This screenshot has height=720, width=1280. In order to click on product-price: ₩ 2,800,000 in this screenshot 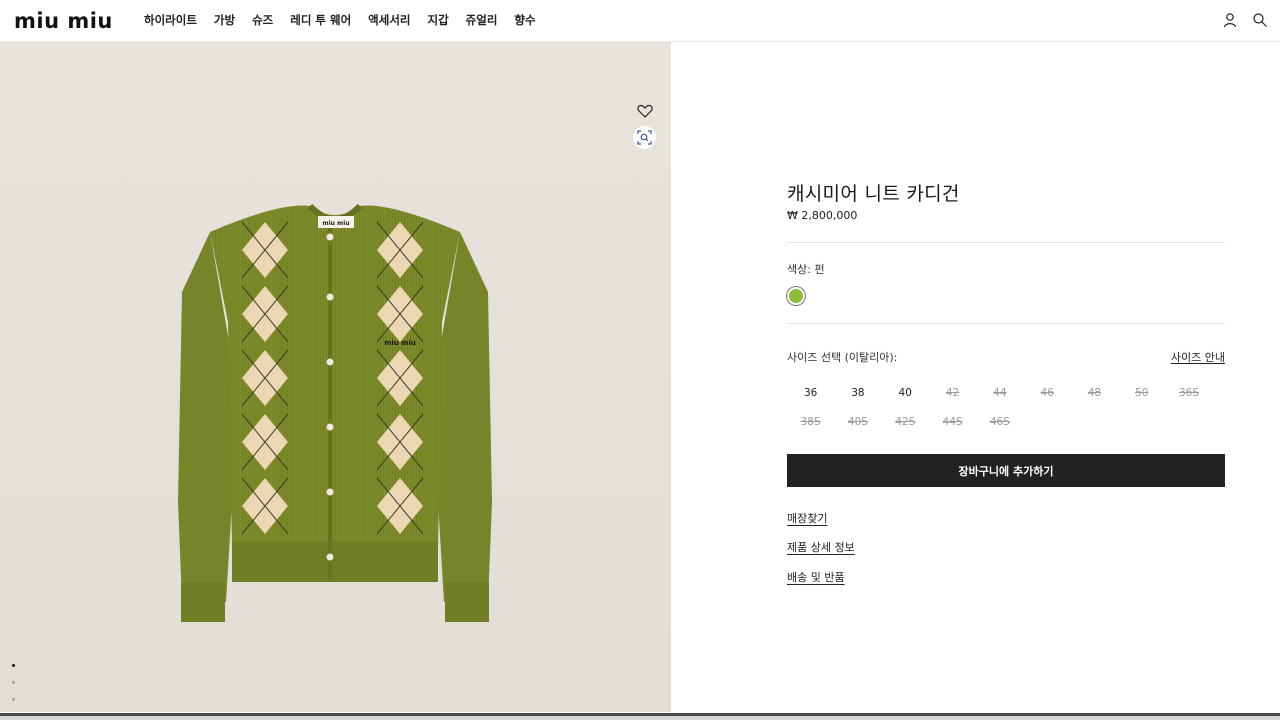, I will do `click(822, 215)`.